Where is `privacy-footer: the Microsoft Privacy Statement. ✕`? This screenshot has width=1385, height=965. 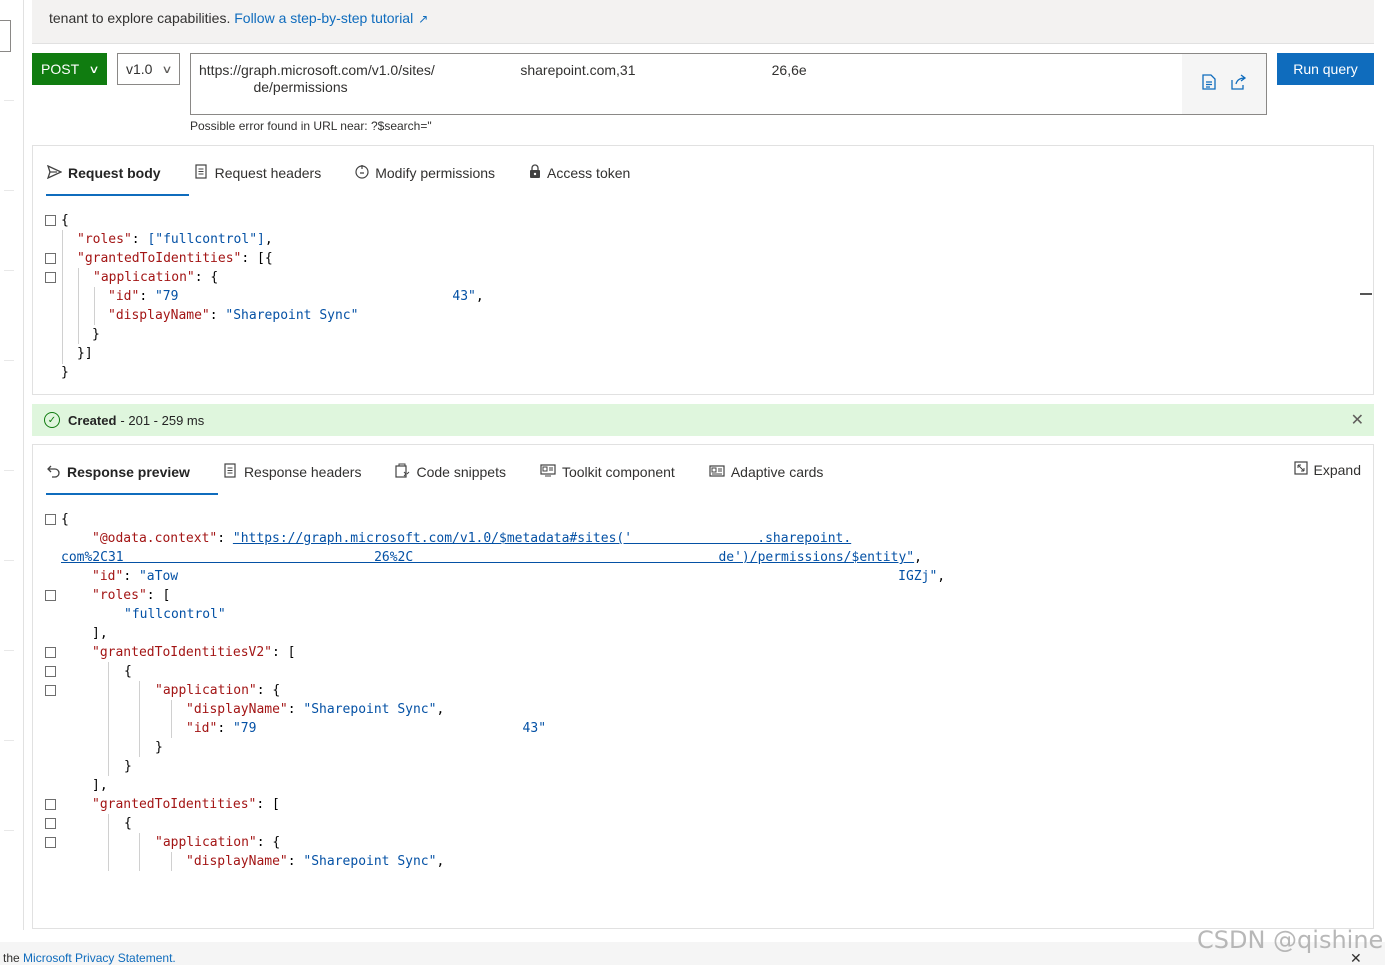 privacy-footer: the Microsoft Privacy Statement. ✕ is located at coordinates (692, 953).